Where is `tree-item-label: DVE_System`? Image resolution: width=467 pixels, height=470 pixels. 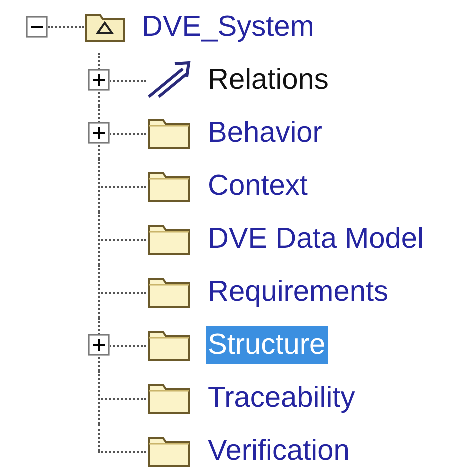 tree-item-label: DVE_System is located at coordinates (228, 27).